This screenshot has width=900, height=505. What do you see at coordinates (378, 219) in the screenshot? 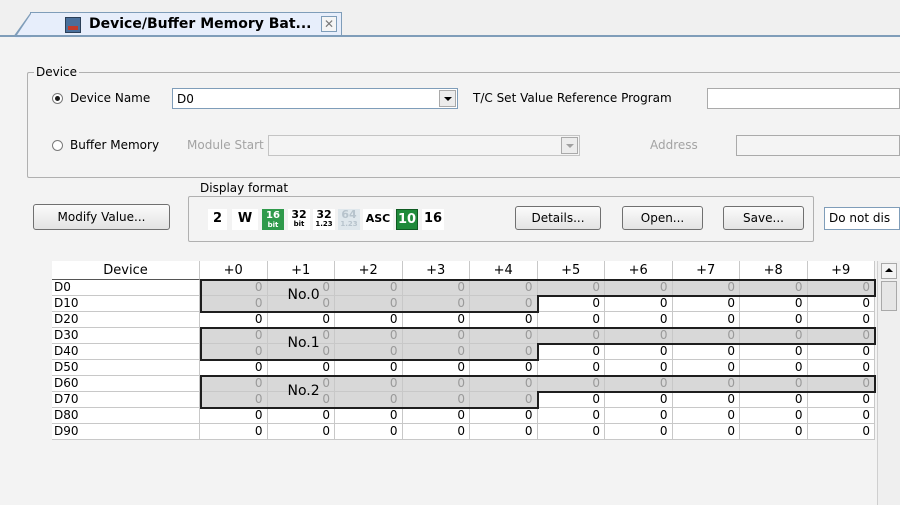
I see `format-ascii-button: ASC` at bounding box center [378, 219].